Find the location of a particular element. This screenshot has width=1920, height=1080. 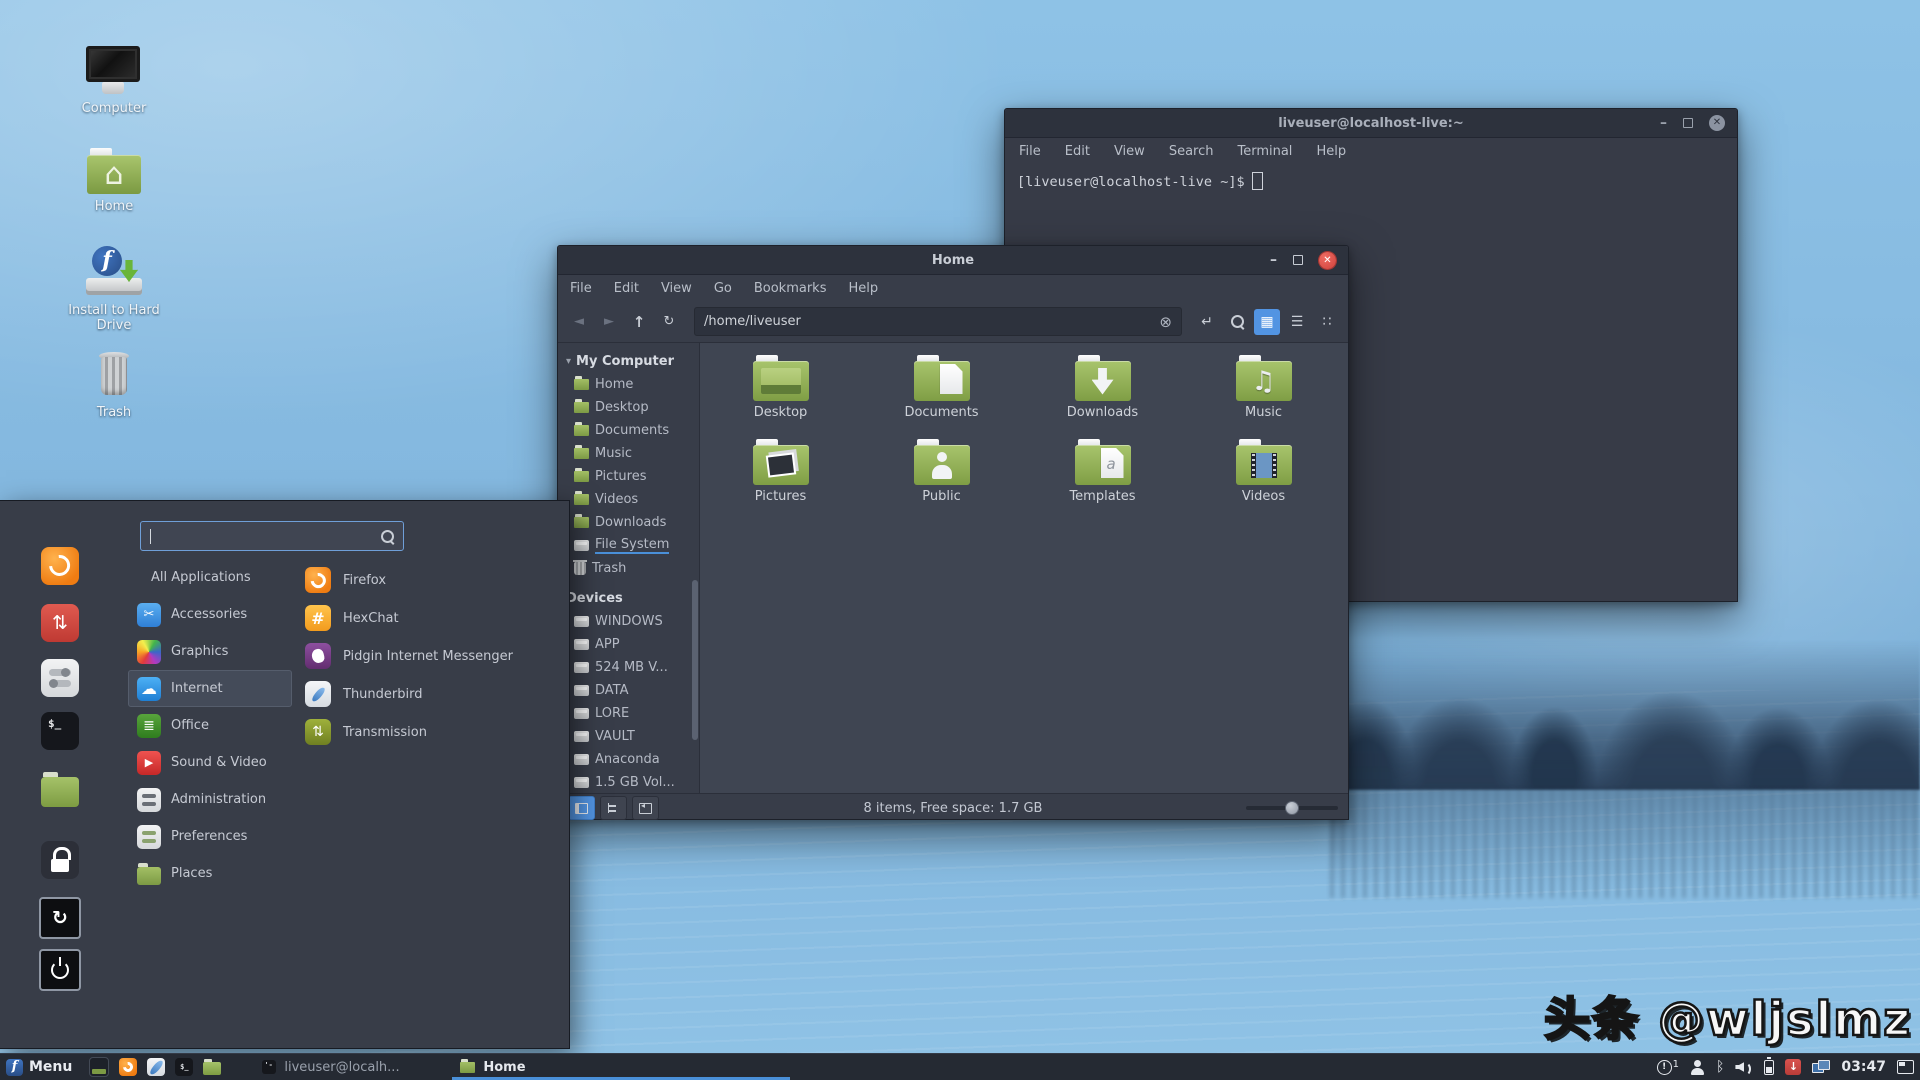

sidebar-item-lore: LORE is located at coordinates (628, 713).